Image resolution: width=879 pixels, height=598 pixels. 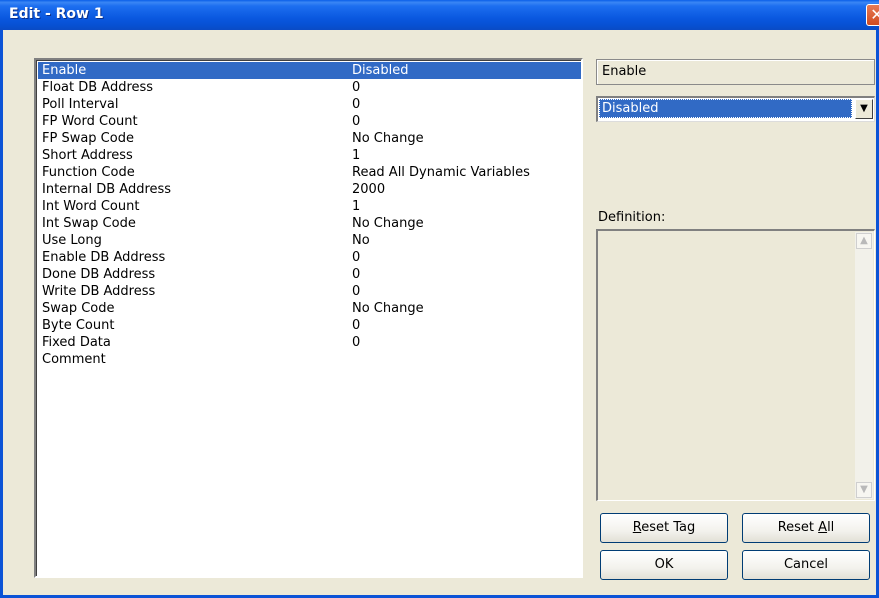 I want to click on parameter-name: Use Long, so click(x=72, y=240).